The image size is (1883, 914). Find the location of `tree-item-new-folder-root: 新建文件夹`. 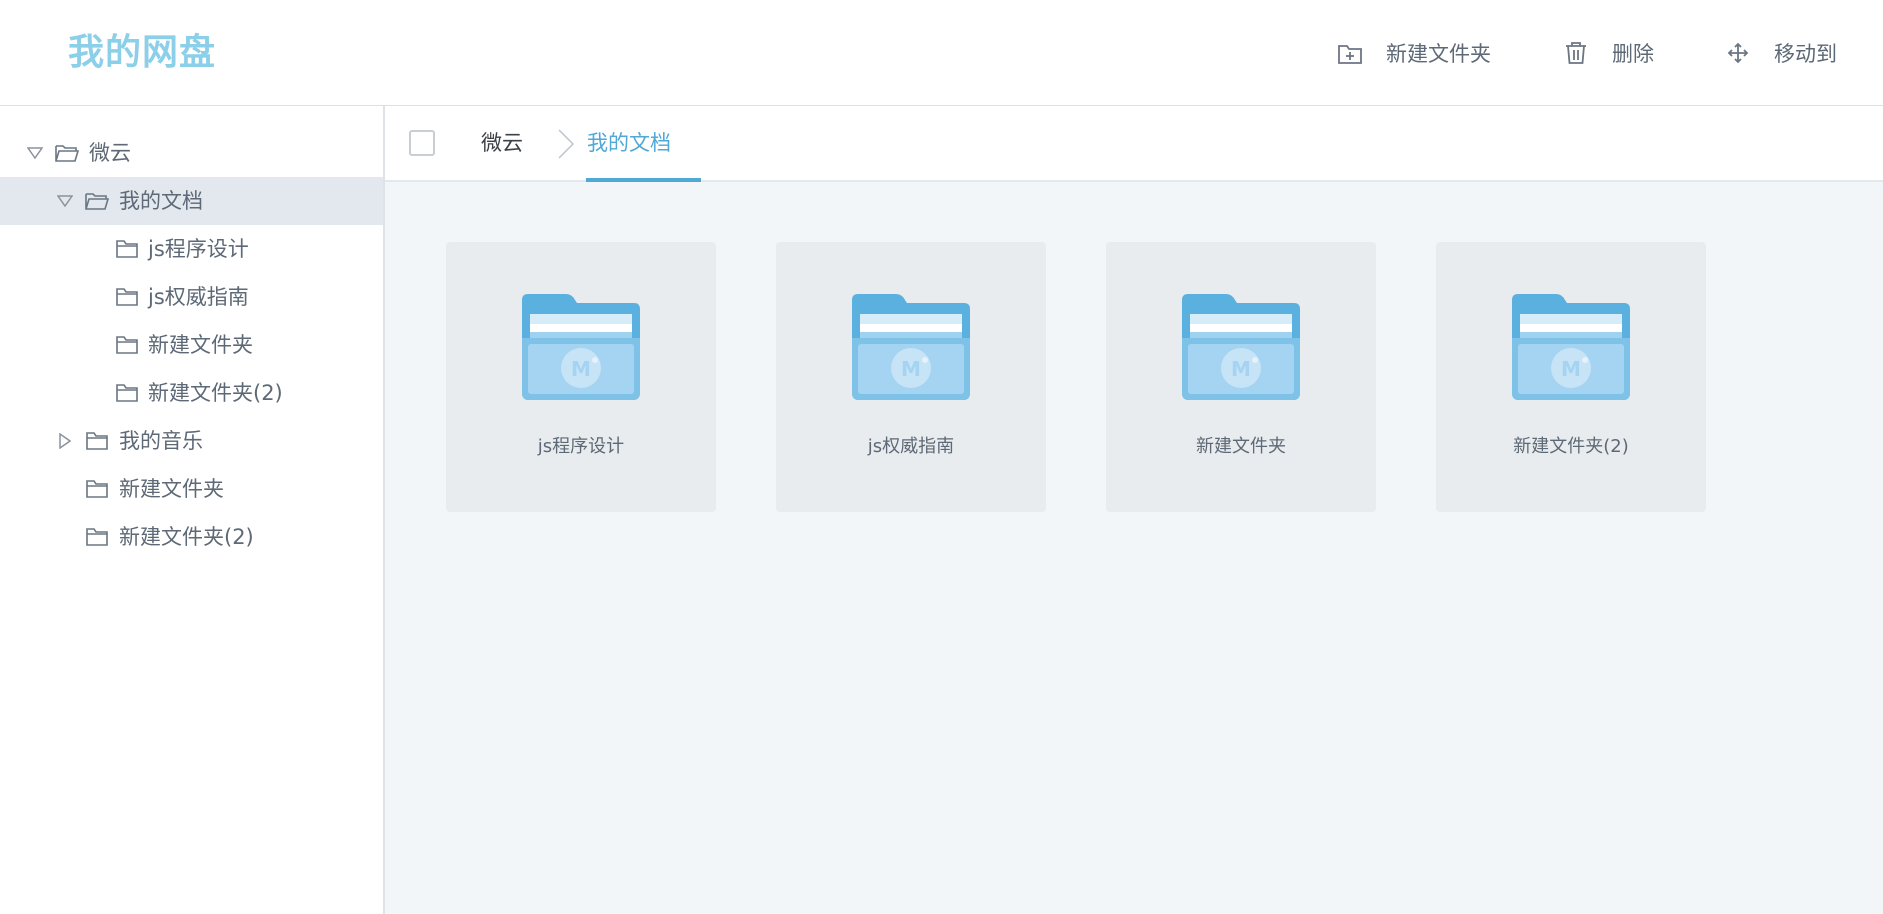

tree-item-new-folder-root: 新建文件夹 is located at coordinates (191, 489).